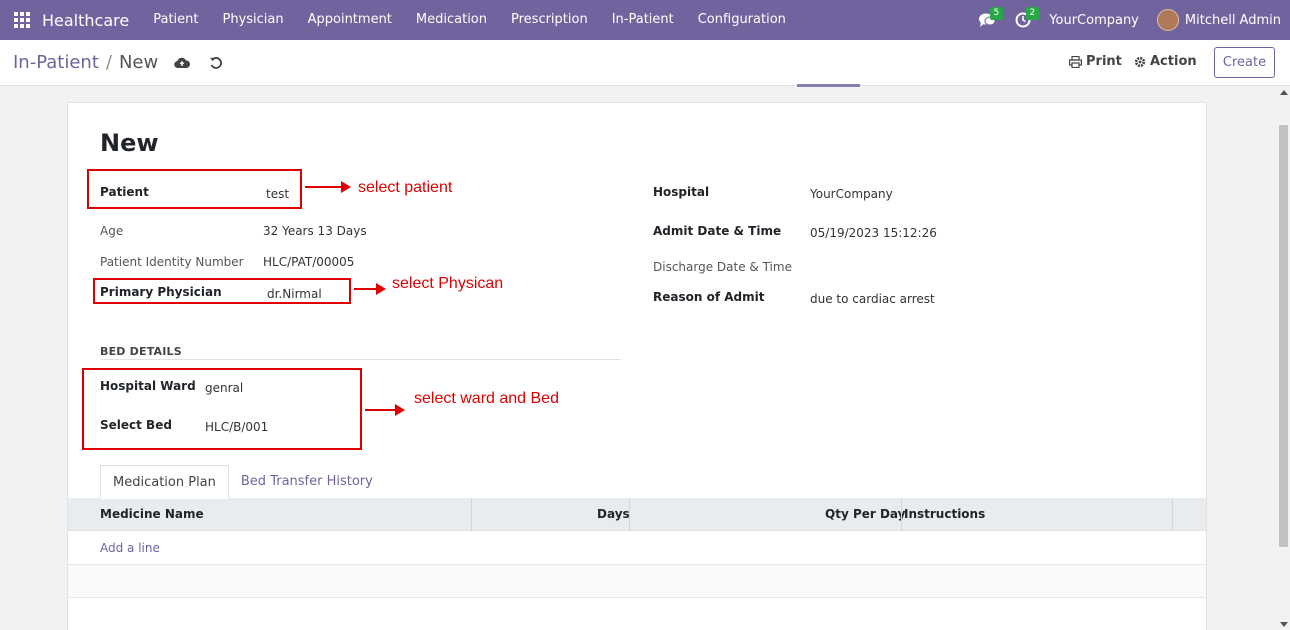 The height and width of the screenshot is (630, 1290). Describe the element at coordinates (996, 13) in the screenshot. I see `messages-count-badge: 5` at that location.